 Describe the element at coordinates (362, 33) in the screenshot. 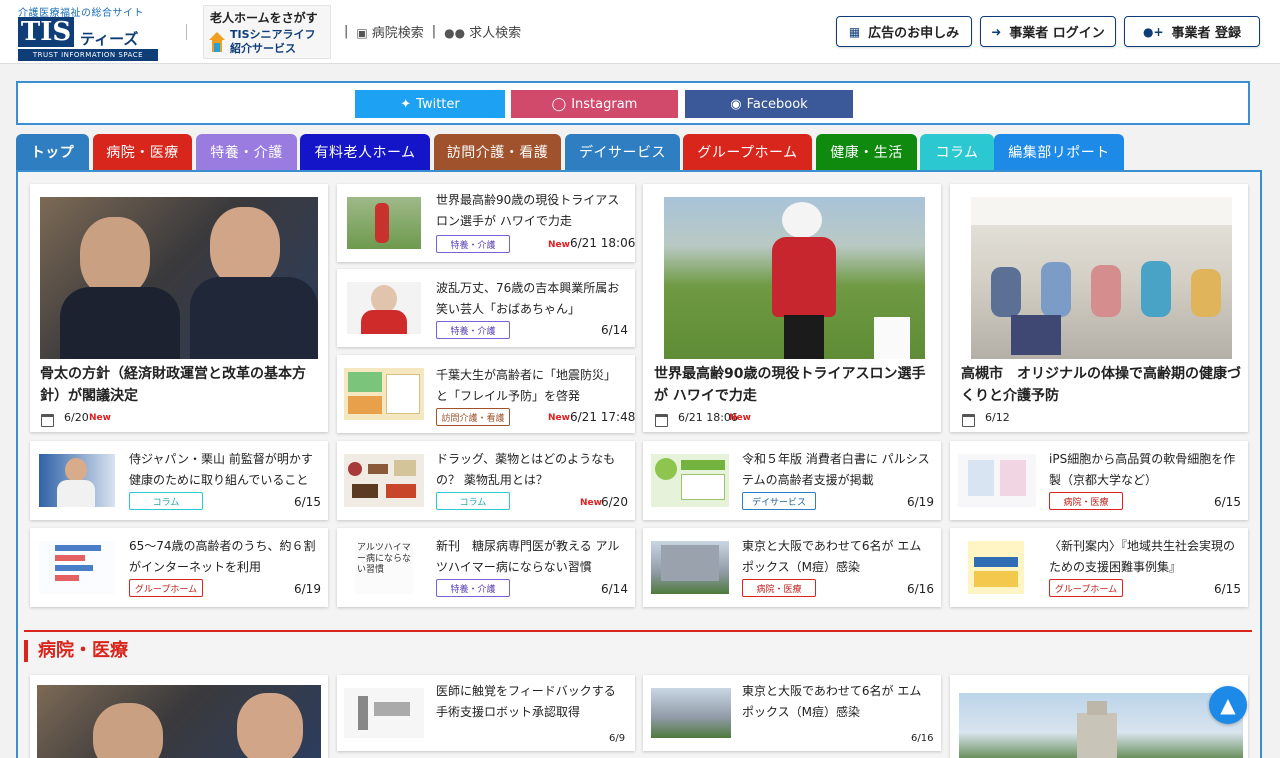

I see `camera-icon: ▣` at that location.